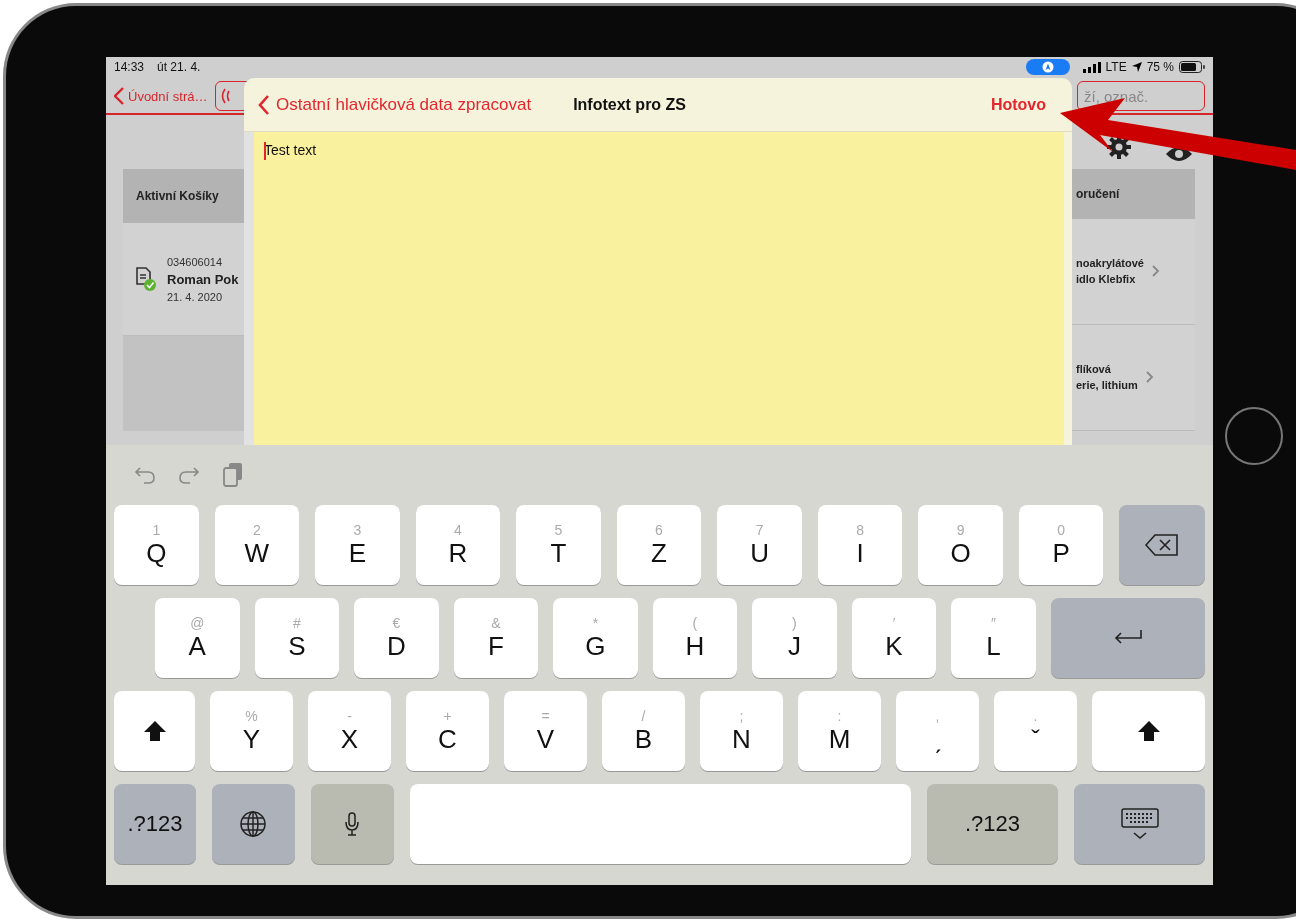 The height and width of the screenshot is (922, 1296). I want to click on basket-row: 034606014 Roman Pok 21. 4. 2020, so click(183, 279).